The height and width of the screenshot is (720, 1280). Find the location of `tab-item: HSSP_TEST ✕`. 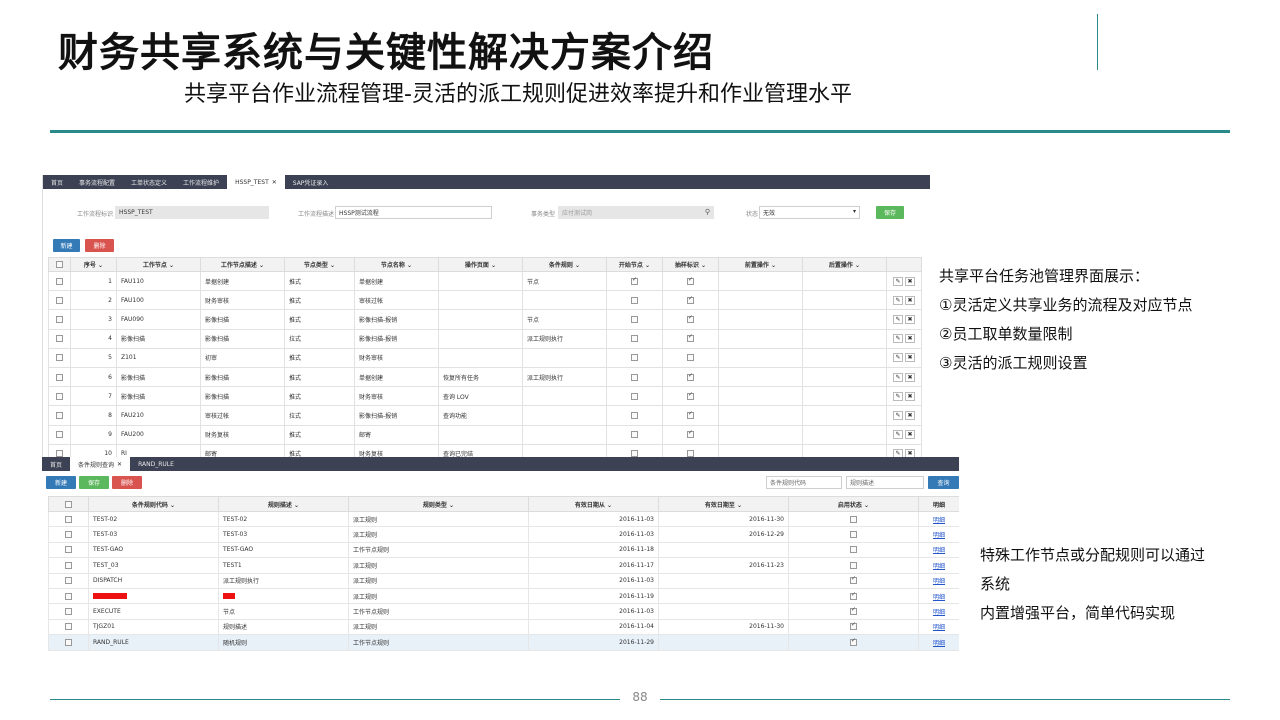

tab-item: HSSP_TEST ✕ is located at coordinates (256, 182).